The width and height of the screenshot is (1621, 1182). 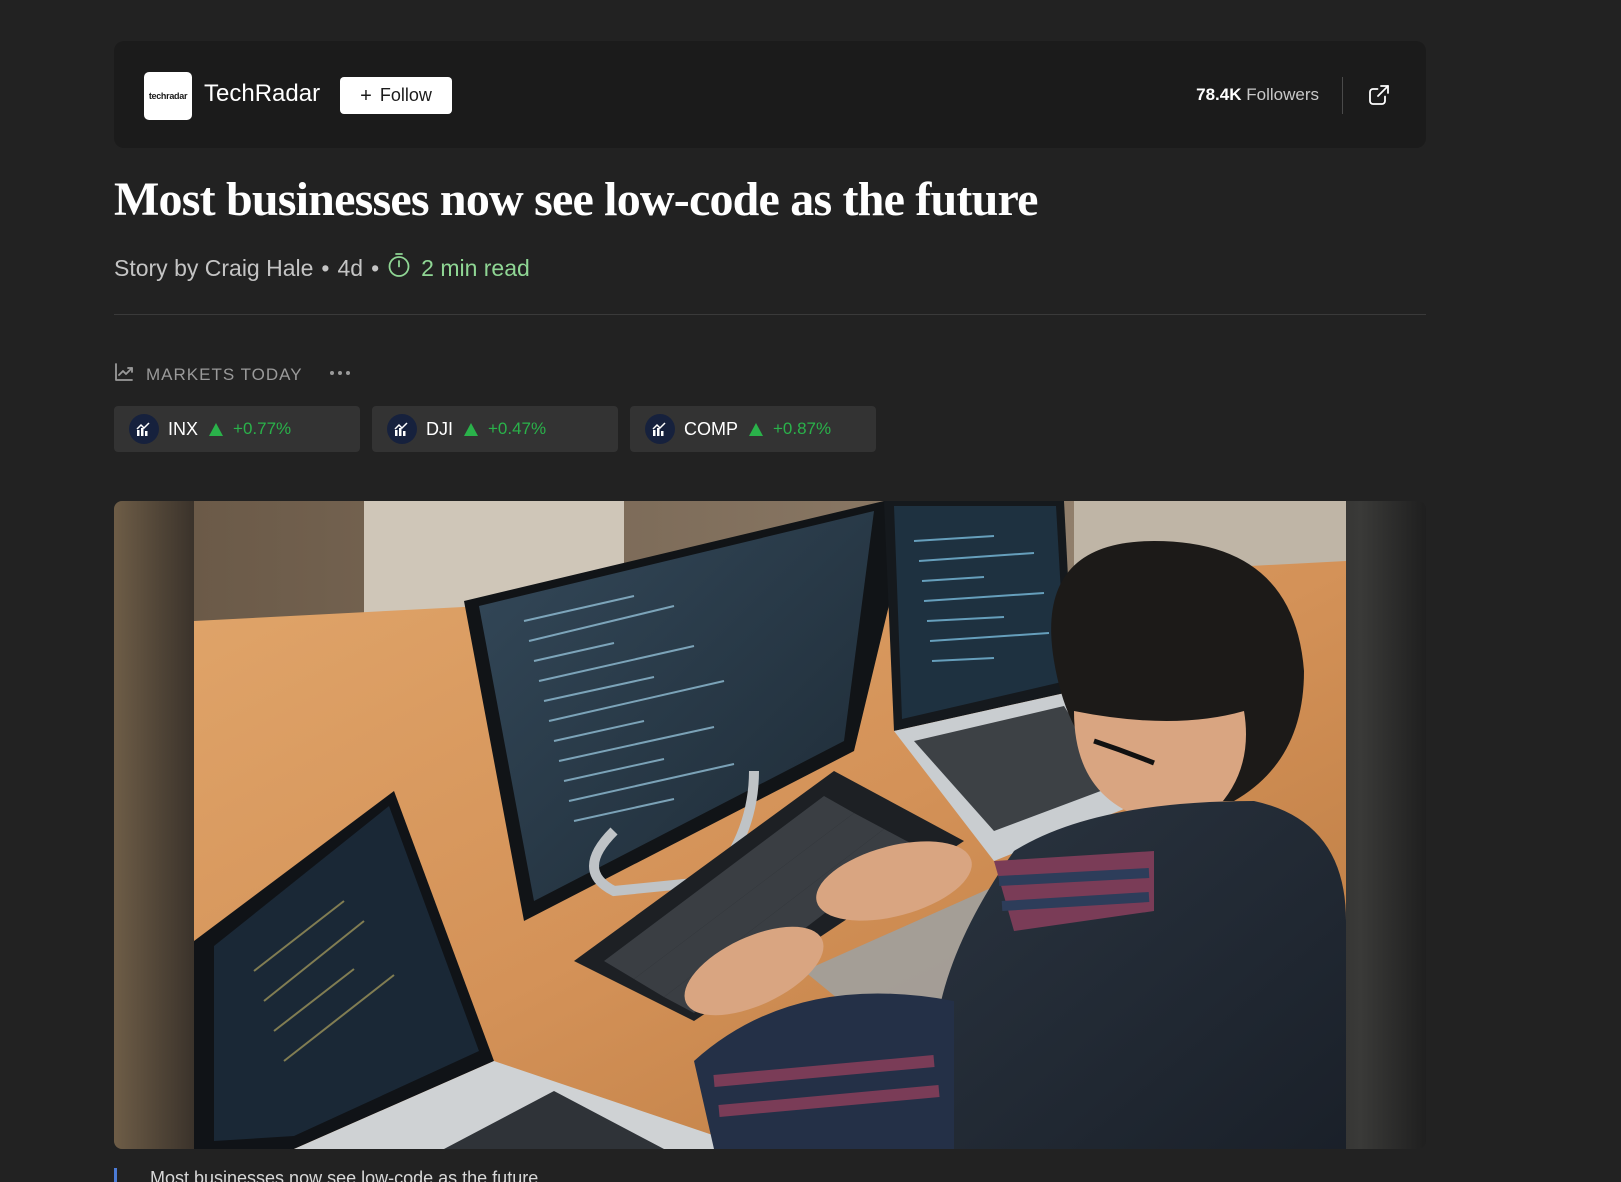 I want to click on read-time: 2 min read, so click(x=458, y=268).